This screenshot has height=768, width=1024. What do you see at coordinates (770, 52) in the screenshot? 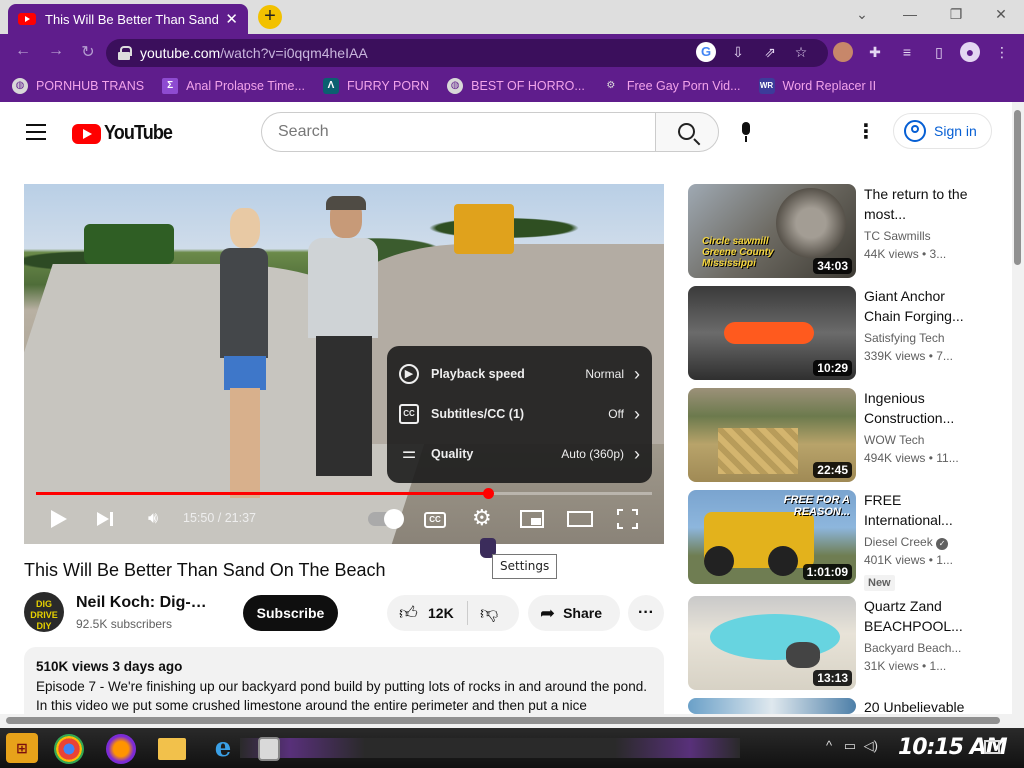
I see `share-page-icon: ⇗` at bounding box center [770, 52].